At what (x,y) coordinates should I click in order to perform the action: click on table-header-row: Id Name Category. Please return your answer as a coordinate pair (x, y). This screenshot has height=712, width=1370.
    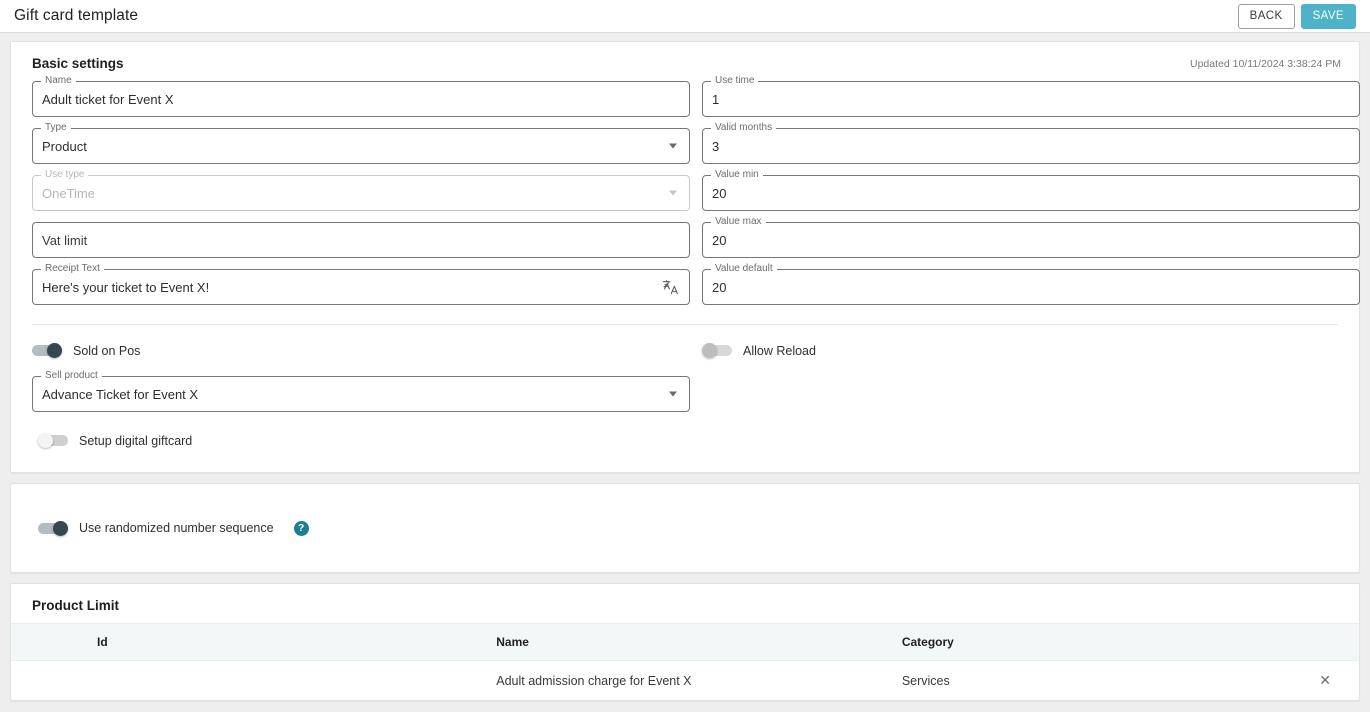
    Looking at the image, I should click on (685, 642).